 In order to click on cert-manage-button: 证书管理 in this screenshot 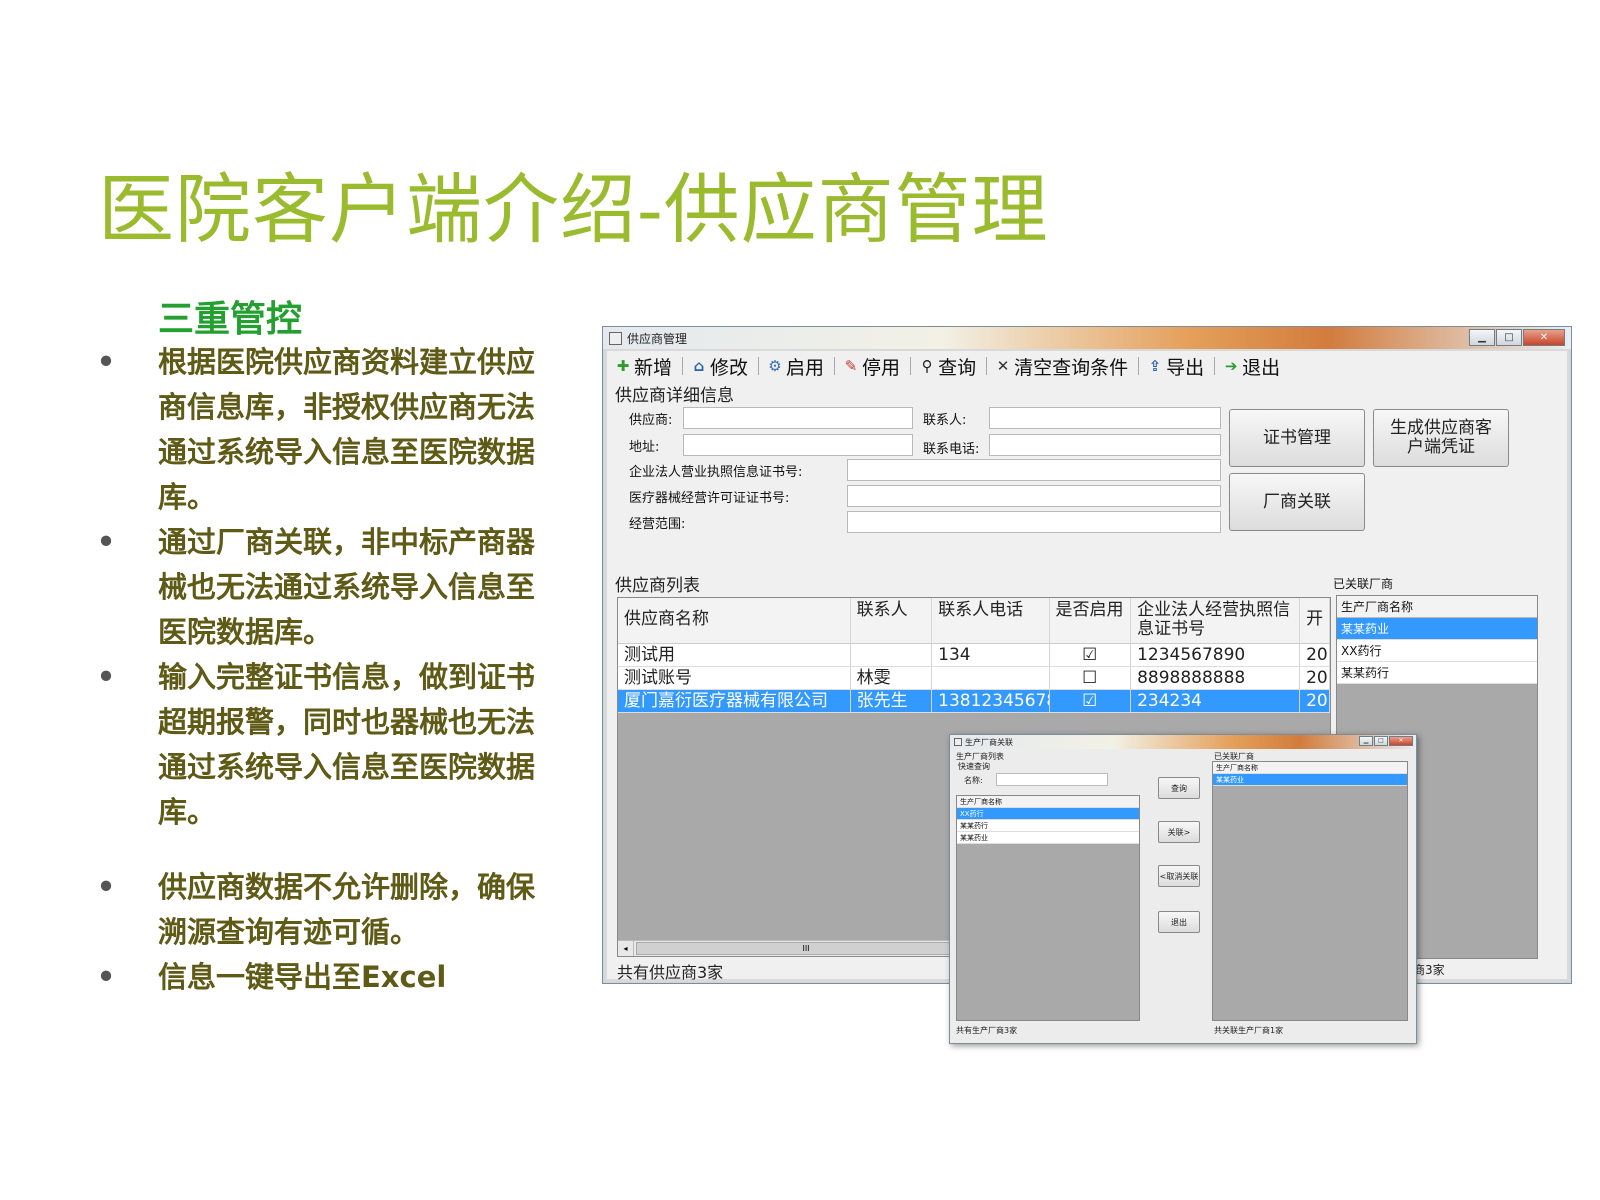, I will do `click(1297, 438)`.